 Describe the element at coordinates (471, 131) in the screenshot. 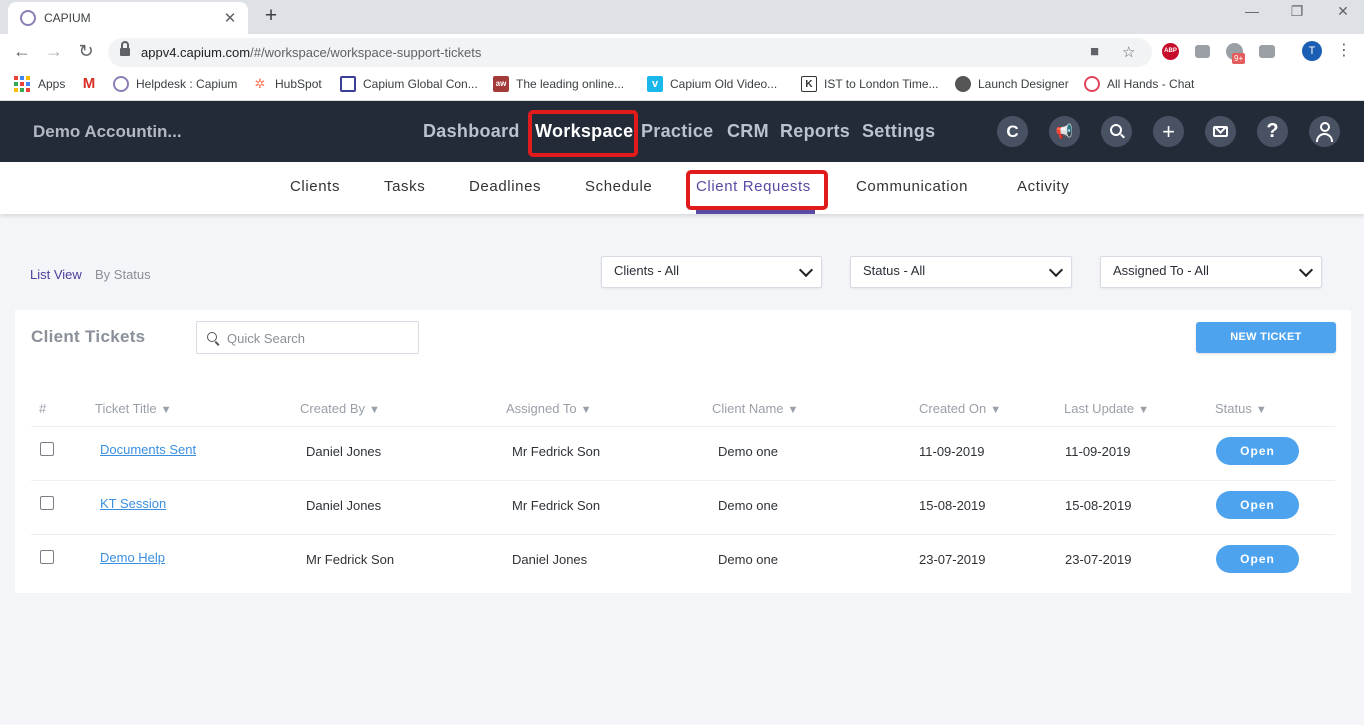

I see `nav-dashboard: Dashboard` at that location.